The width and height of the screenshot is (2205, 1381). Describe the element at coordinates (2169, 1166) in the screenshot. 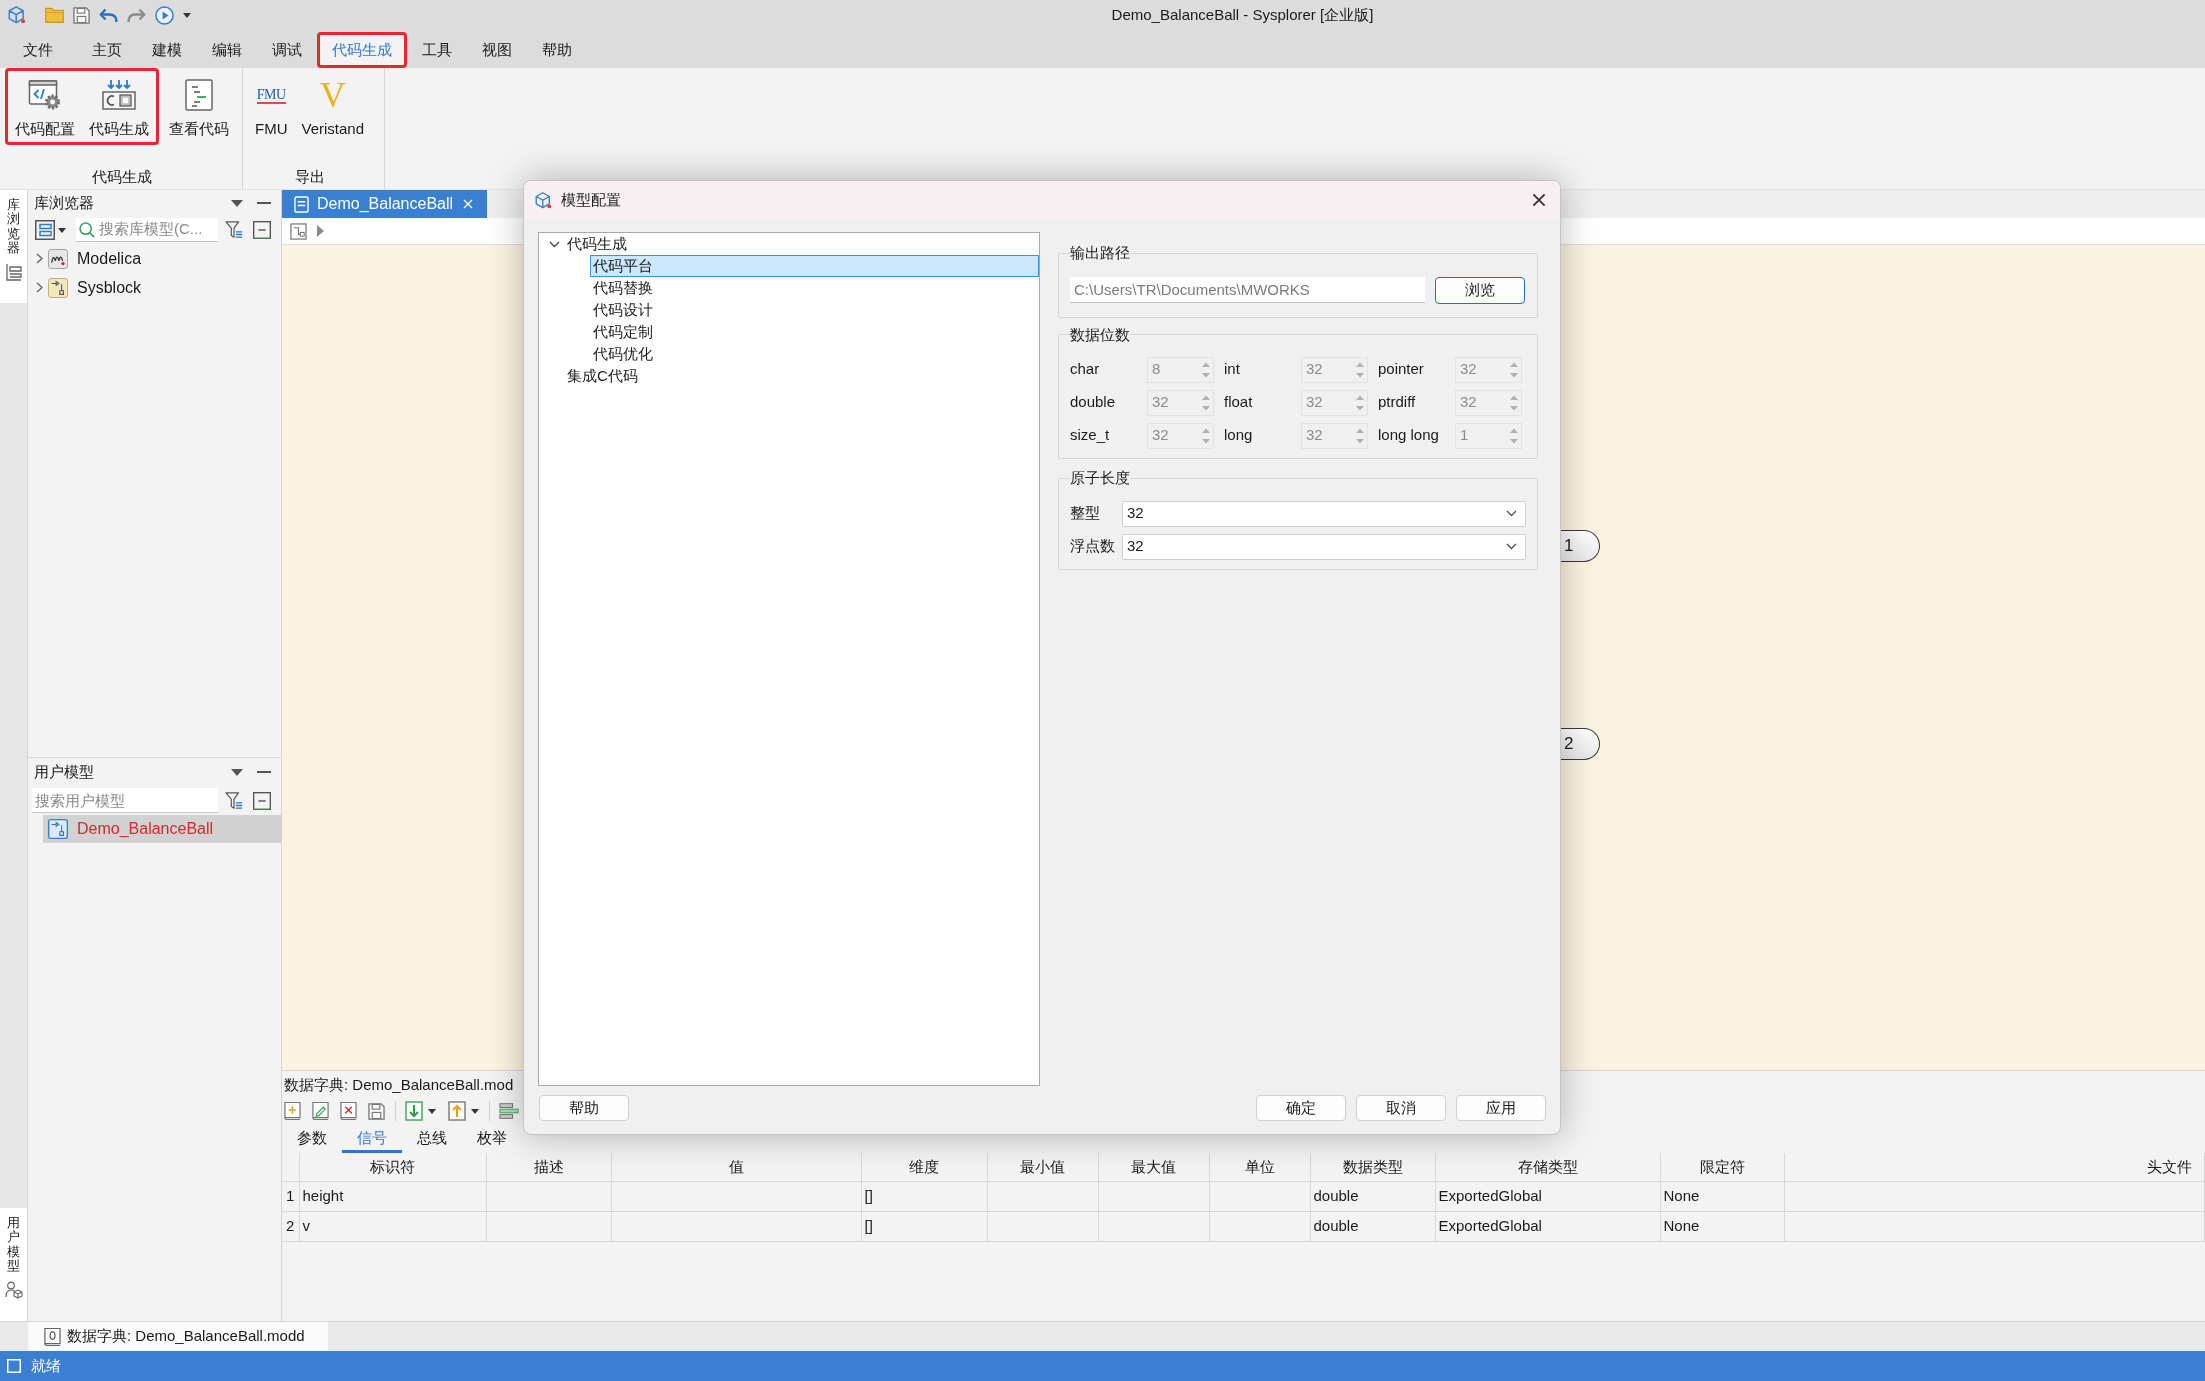

I see `column-header: 头文件` at that location.